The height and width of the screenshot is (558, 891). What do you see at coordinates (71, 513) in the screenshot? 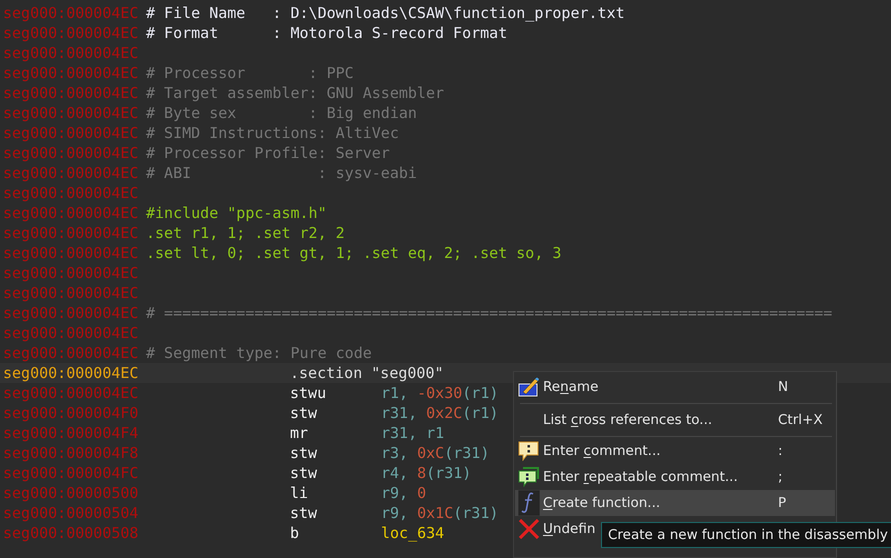
I see `address: seg000:00000504` at bounding box center [71, 513].